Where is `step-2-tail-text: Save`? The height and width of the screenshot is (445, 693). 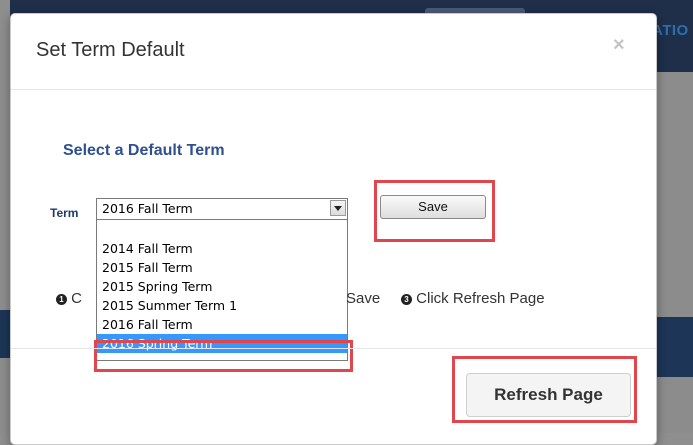 step-2-tail-text: Save is located at coordinates (363, 298).